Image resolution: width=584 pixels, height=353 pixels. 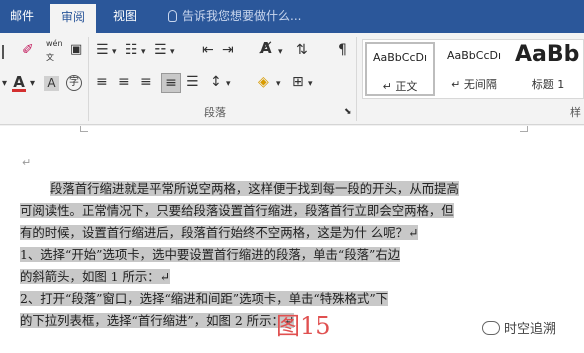 I want to click on clear-formatting-icon: ✐, so click(x=28, y=50).